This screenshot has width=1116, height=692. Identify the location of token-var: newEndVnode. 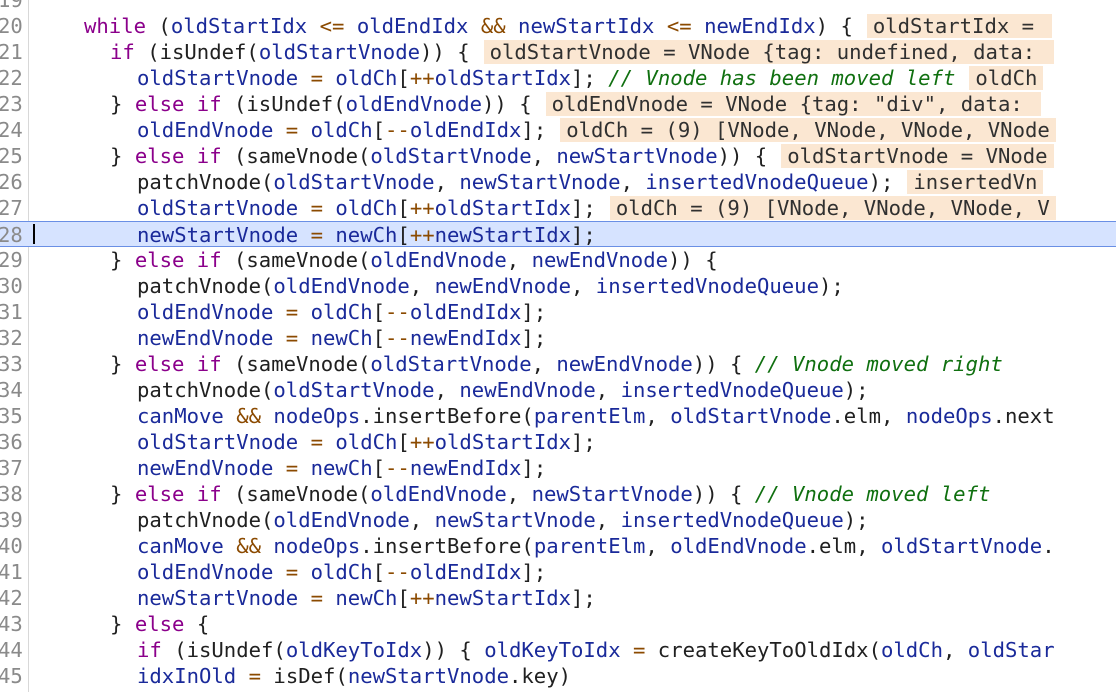
(599, 260).